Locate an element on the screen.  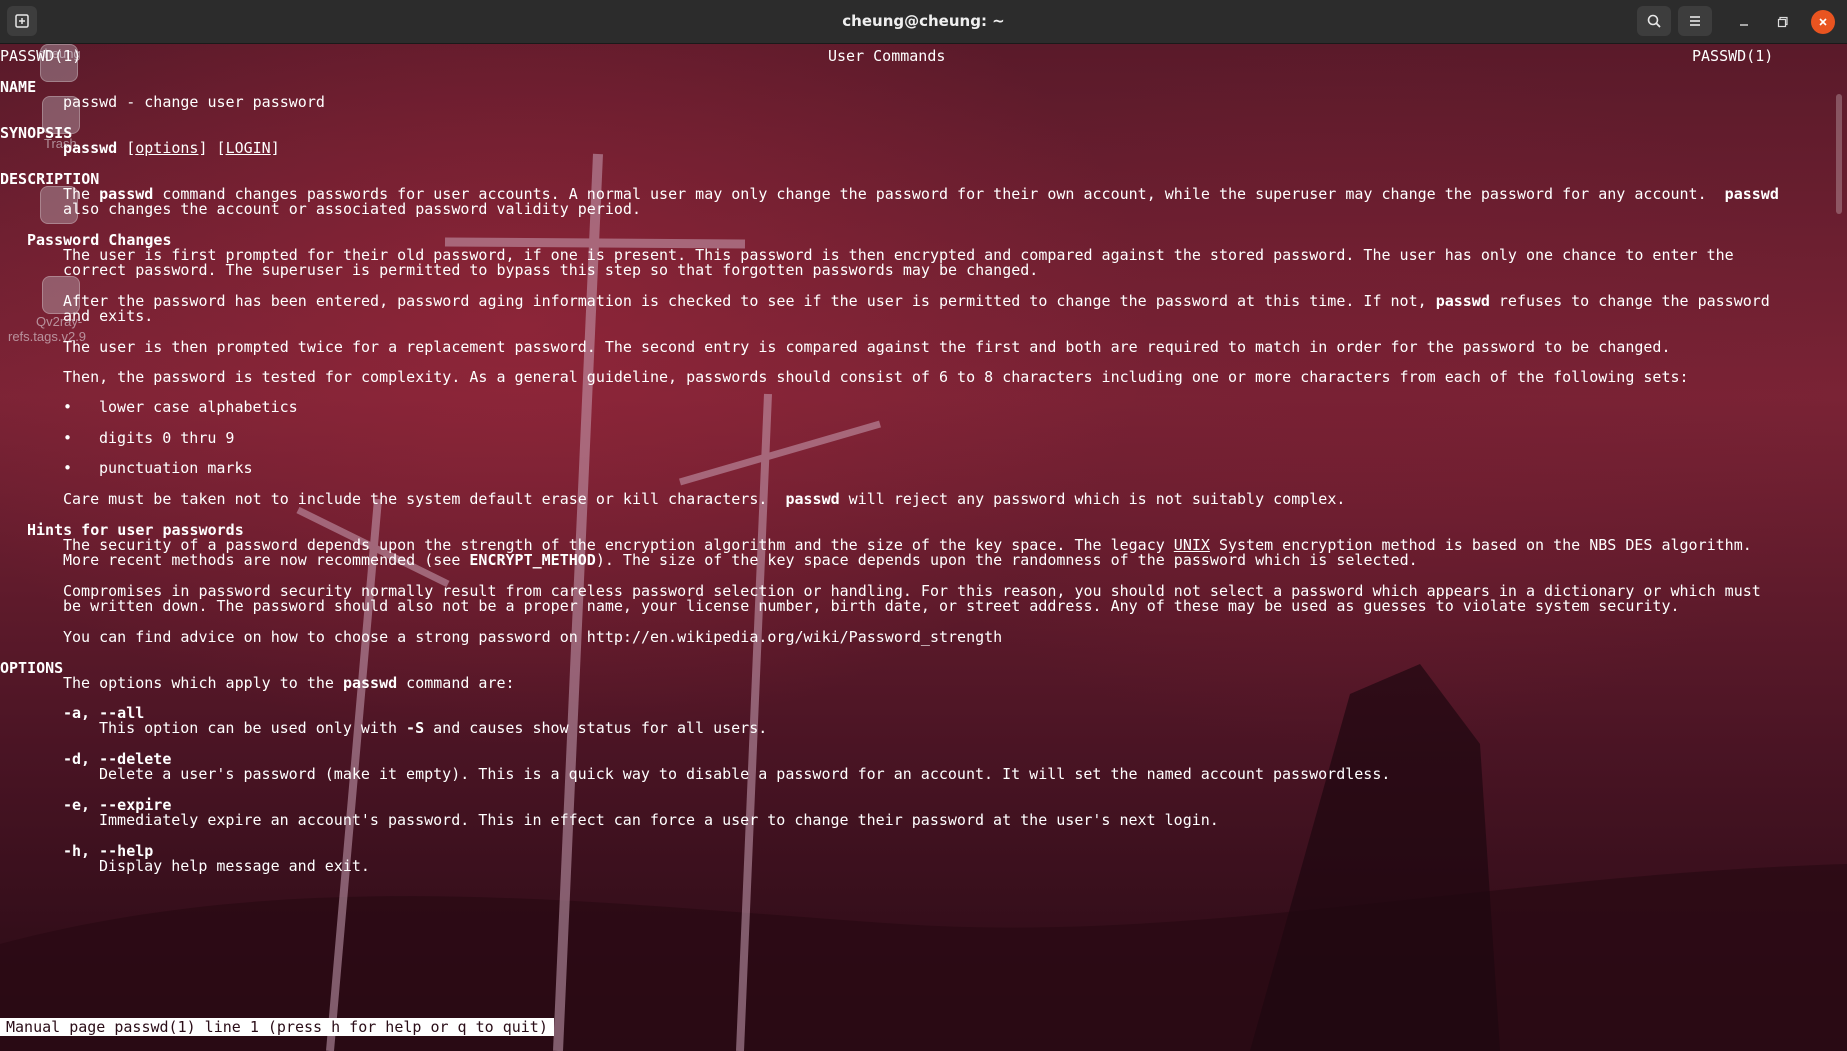
synopsis-rb: ] is located at coordinates (275, 148).